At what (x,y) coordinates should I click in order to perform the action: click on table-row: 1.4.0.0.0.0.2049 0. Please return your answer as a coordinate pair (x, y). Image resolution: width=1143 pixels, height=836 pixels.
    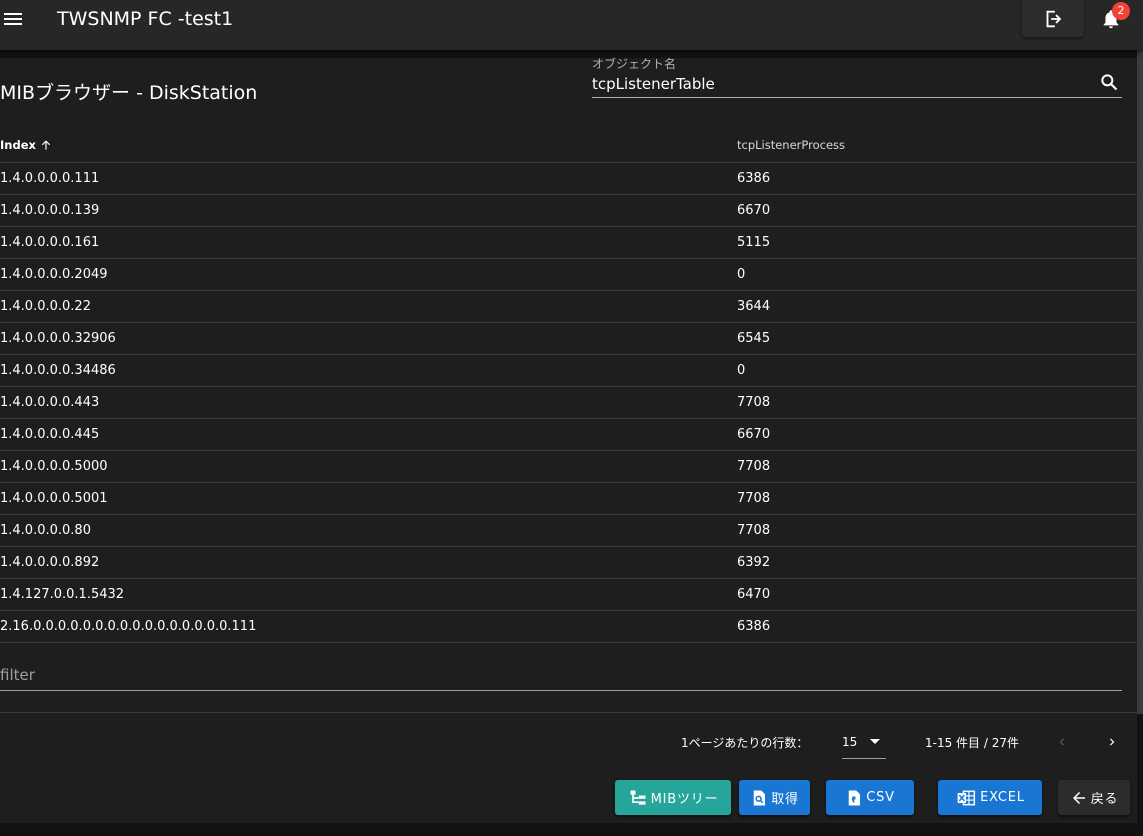
    Looking at the image, I should click on (568, 274).